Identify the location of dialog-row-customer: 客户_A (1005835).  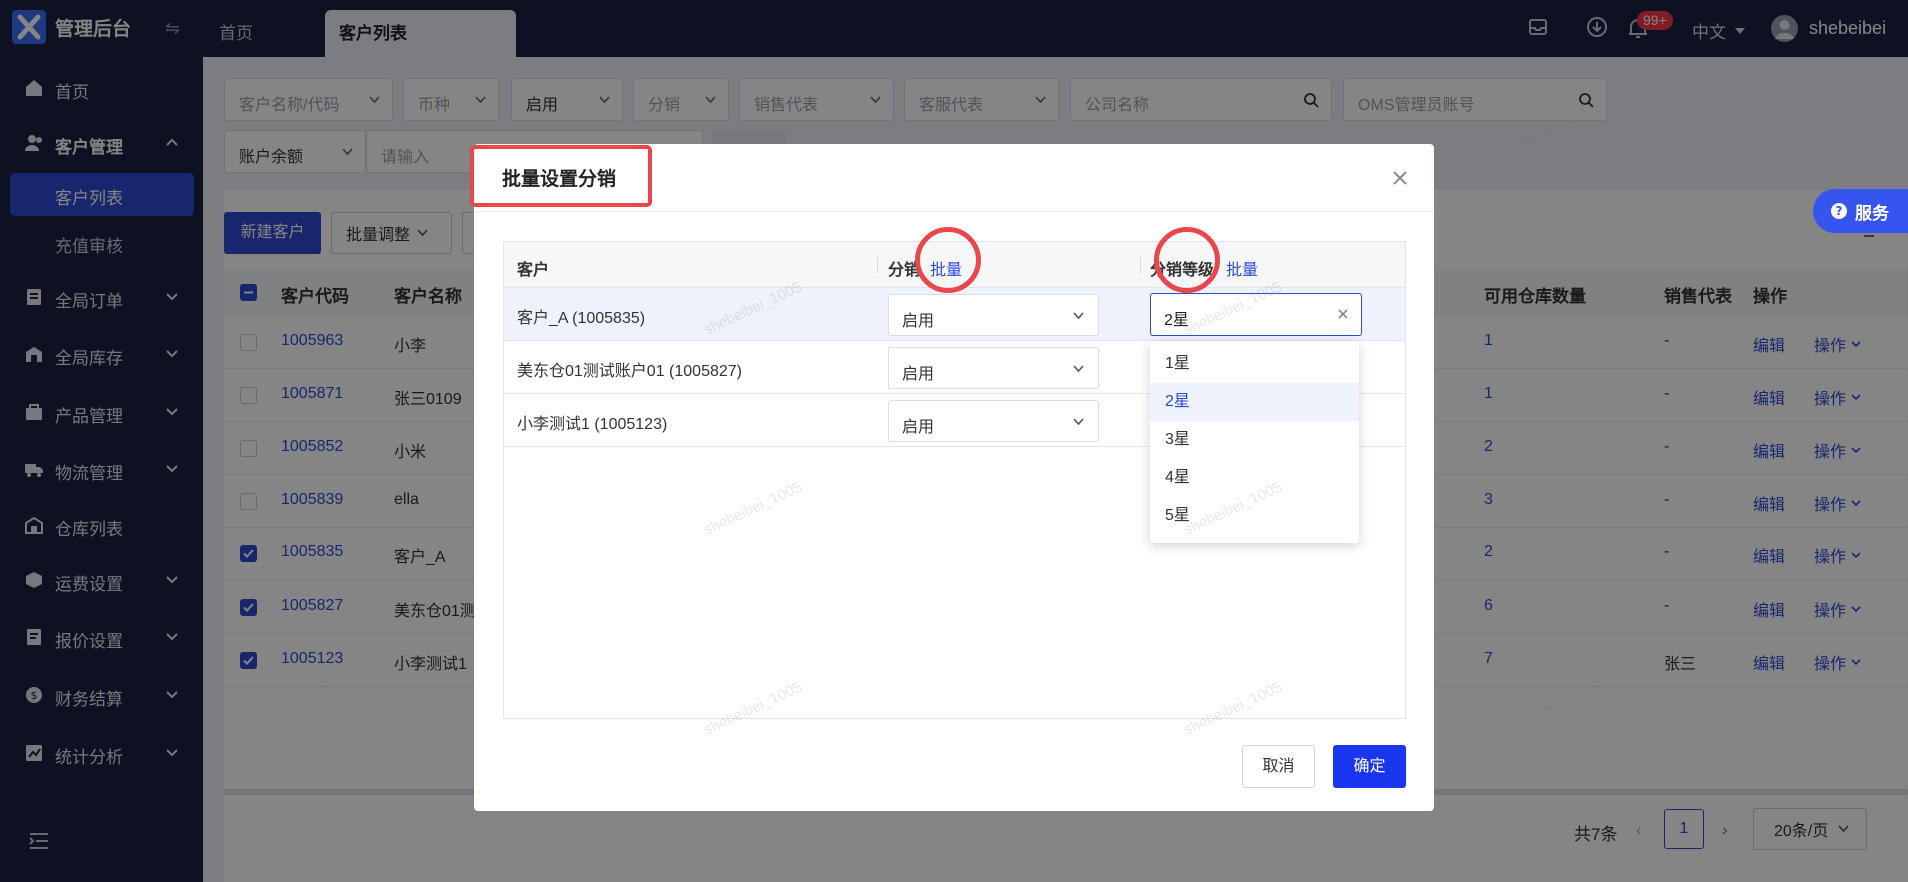
(581, 318).